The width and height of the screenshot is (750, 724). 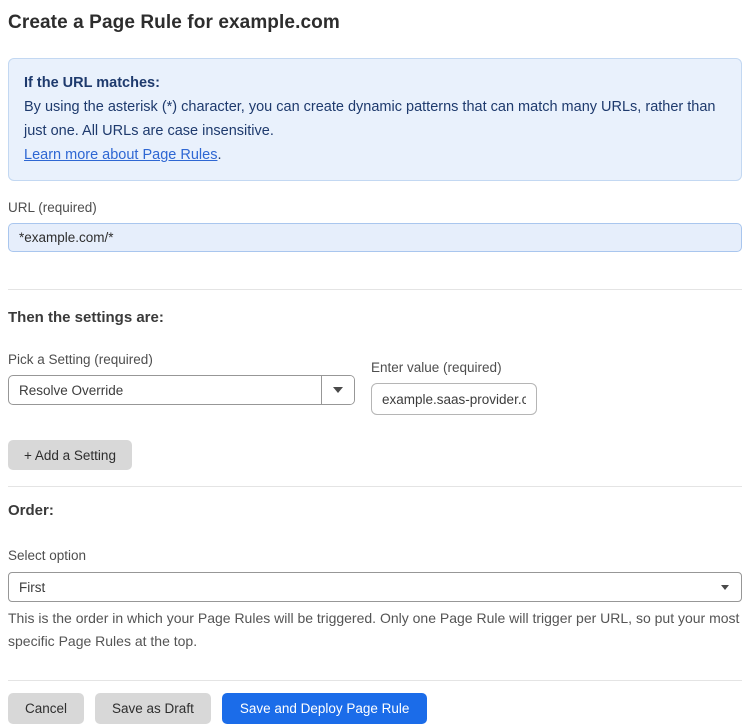 I want to click on setting-select-arrow-button, so click(x=337, y=390).